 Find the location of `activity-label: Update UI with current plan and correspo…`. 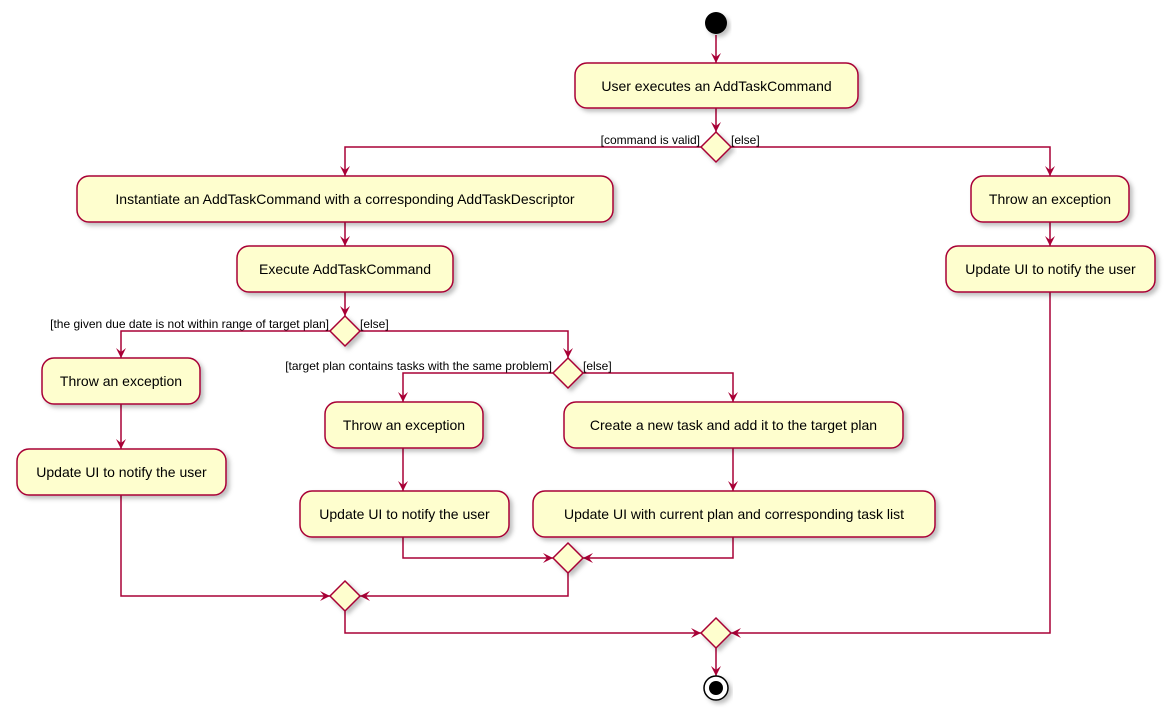

activity-label: Update UI with current plan and correspo… is located at coordinates (734, 514).